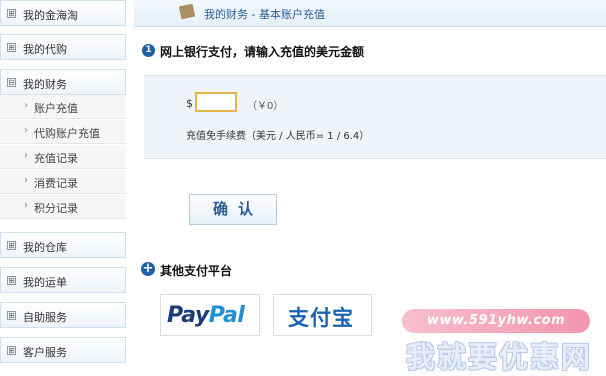 The width and height of the screenshot is (606, 376). I want to click on other-platforms-heading: 其他支付平台, so click(196, 271).